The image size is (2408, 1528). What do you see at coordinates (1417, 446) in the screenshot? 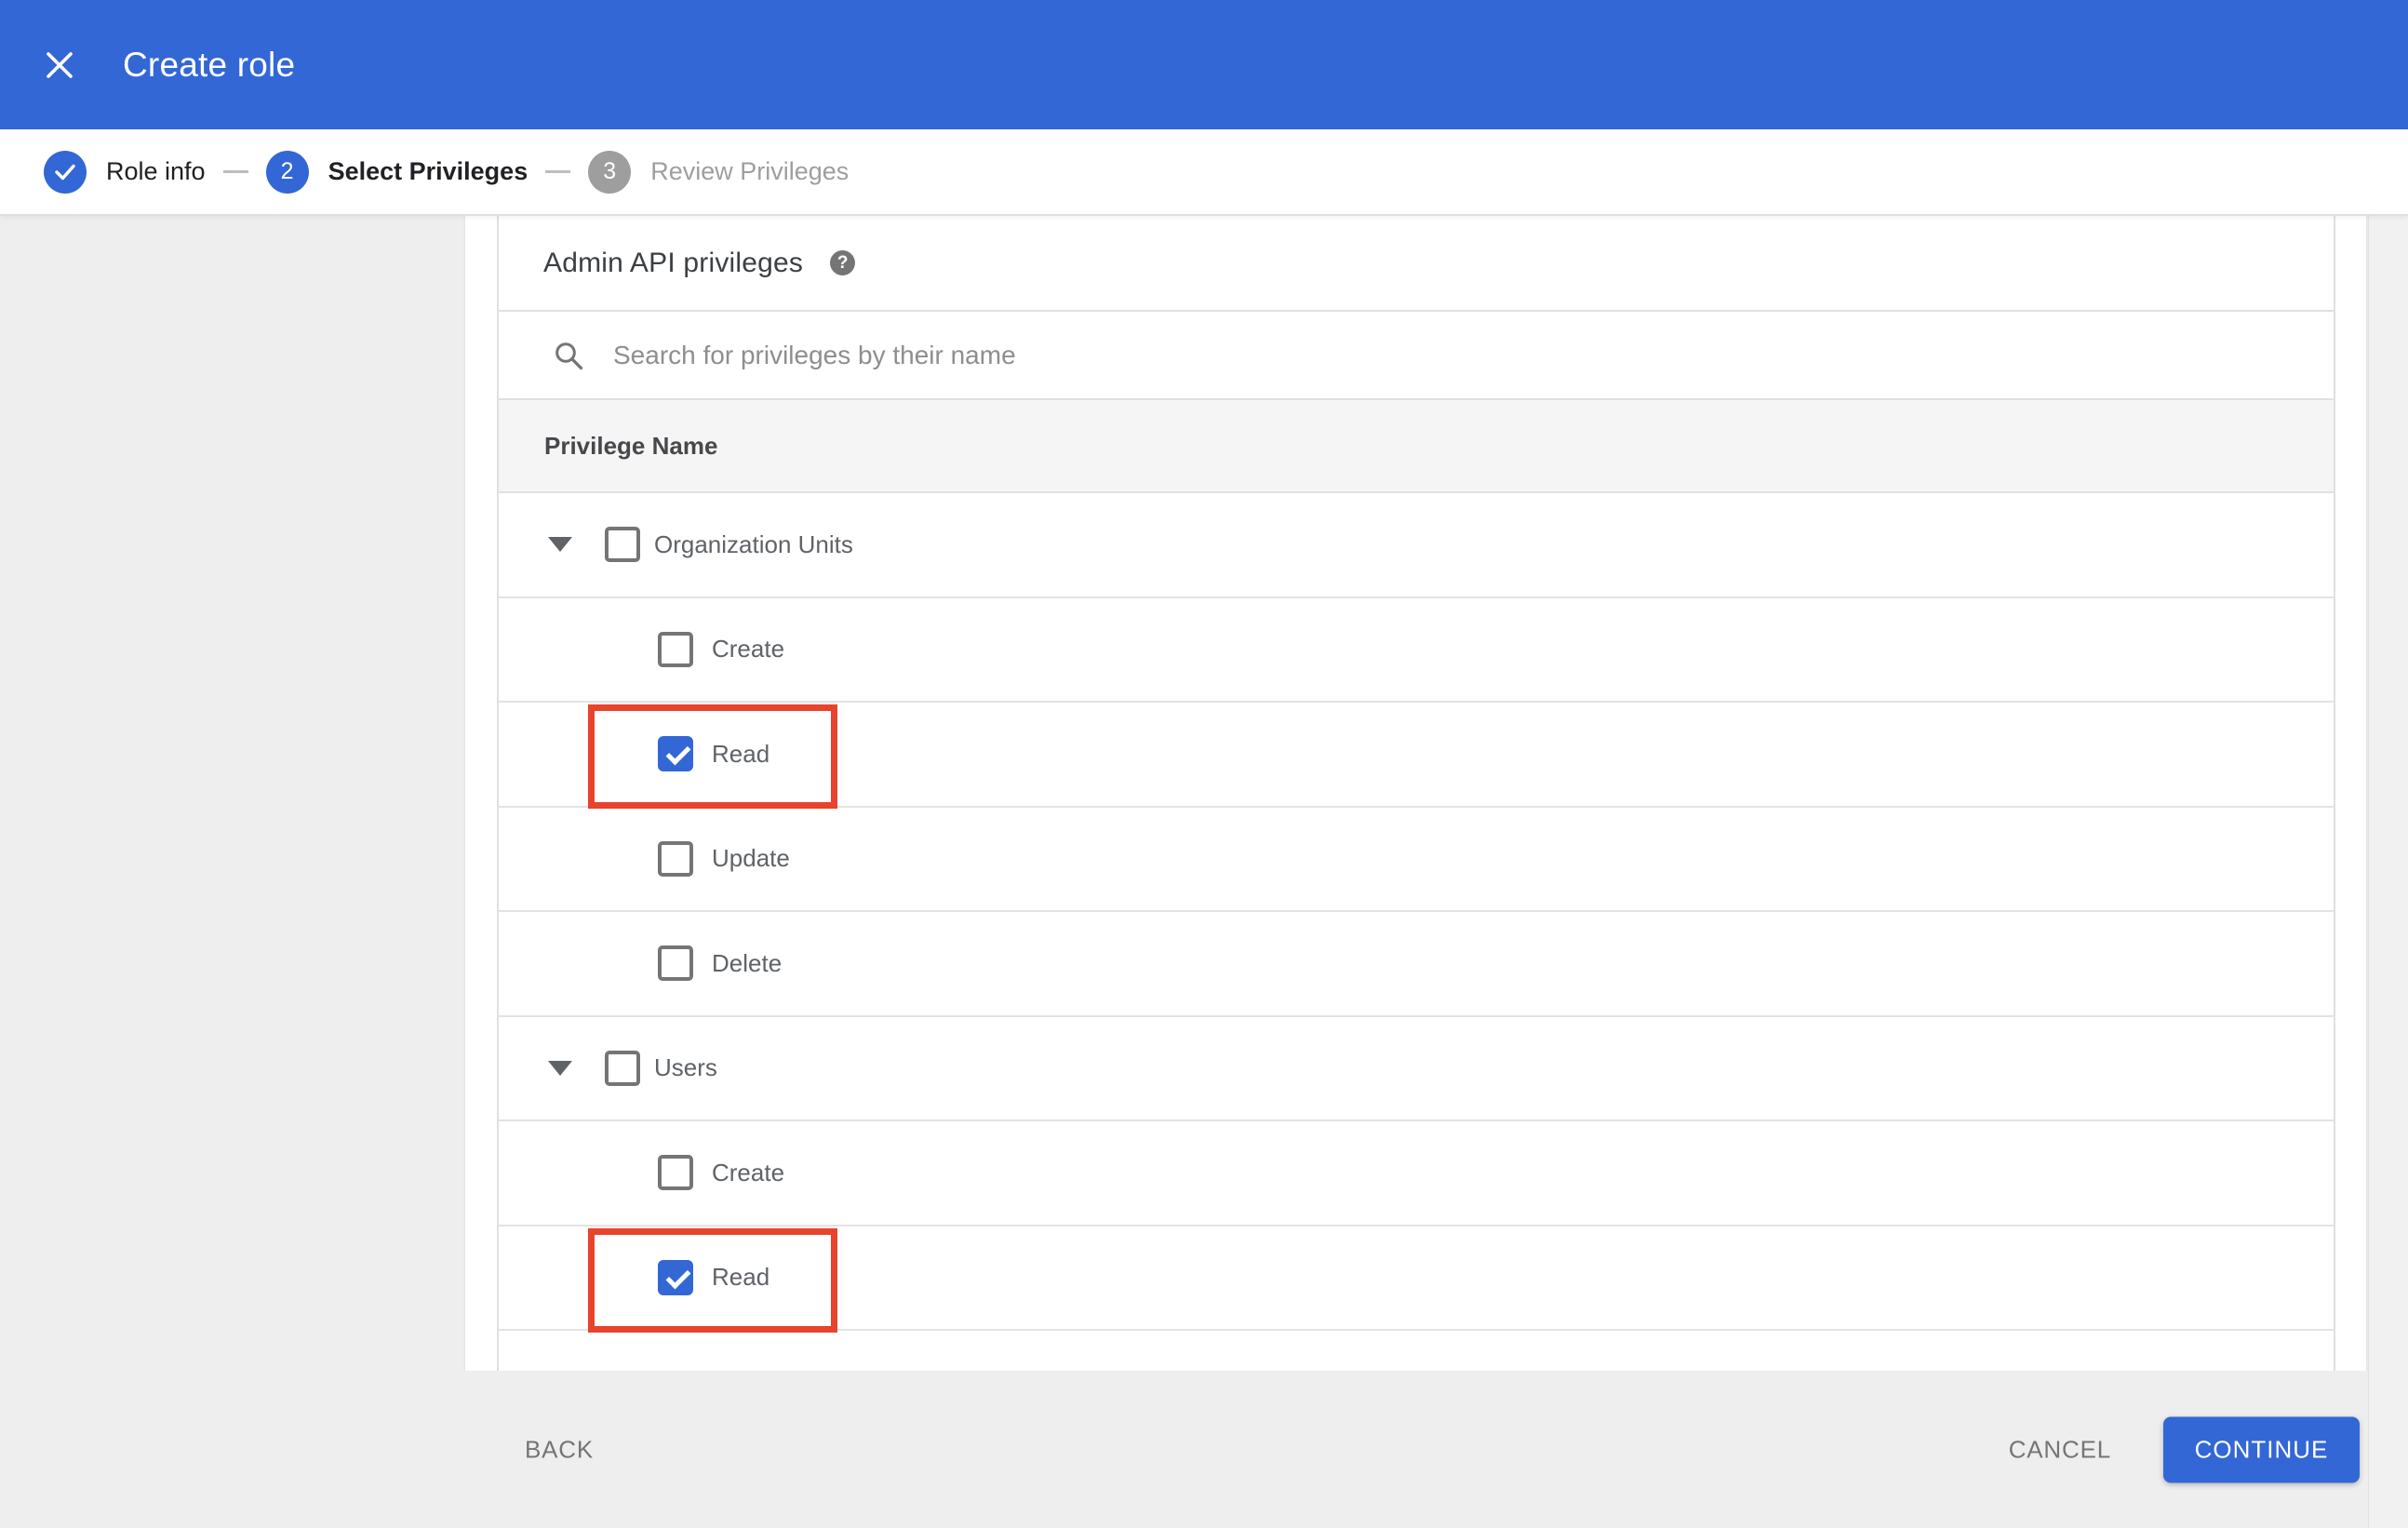
I see `table-header: Privilege Name` at bounding box center [1417, 446].